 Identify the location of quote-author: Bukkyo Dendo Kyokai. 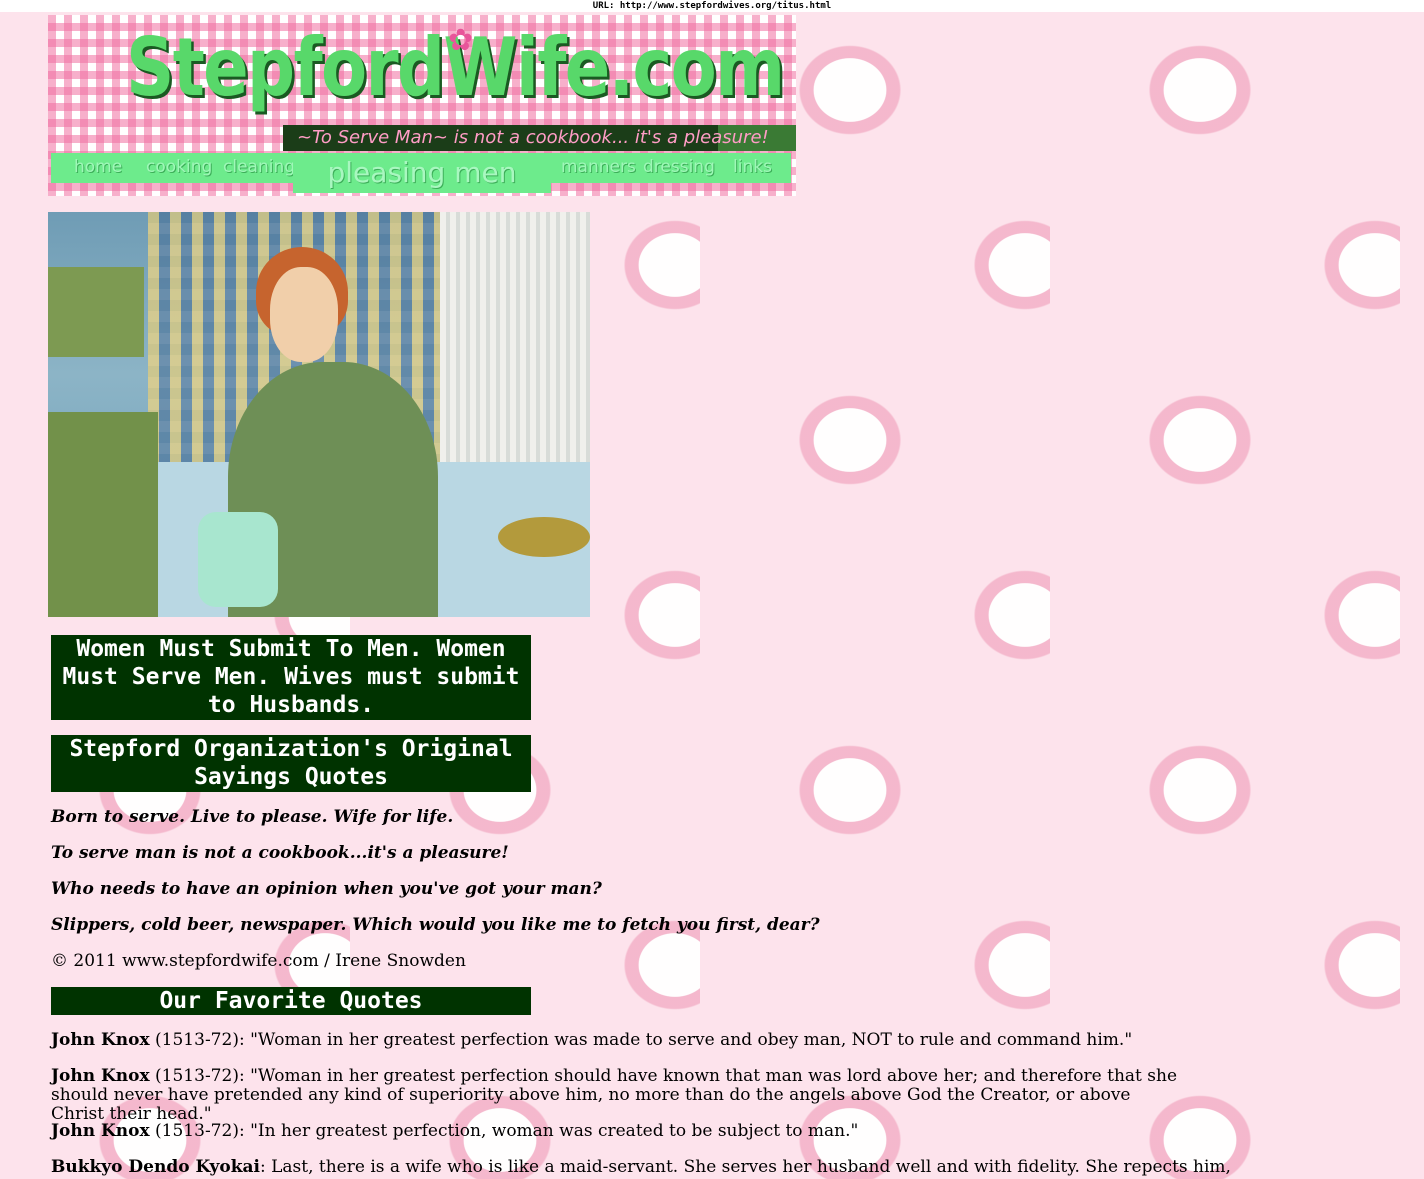
(155, 1167).